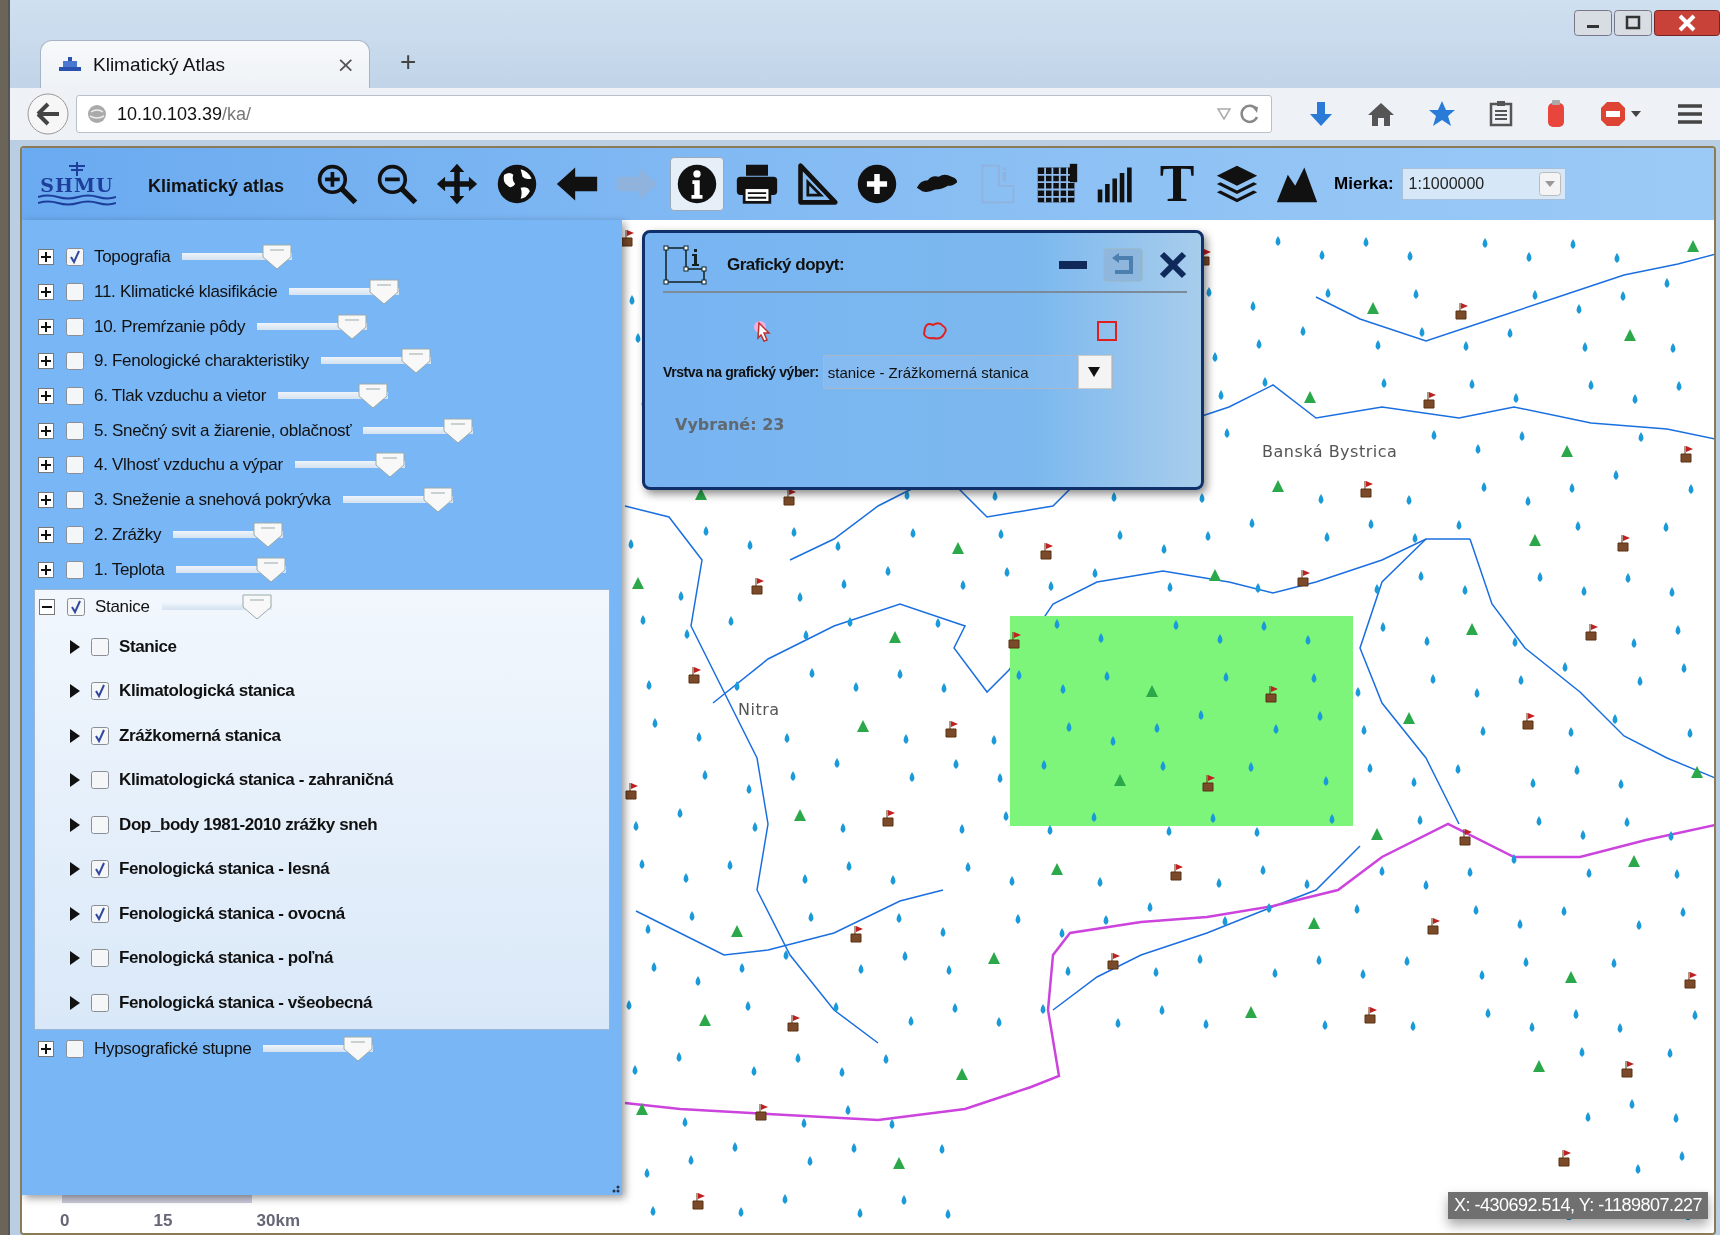 This screenshot has width=1720, height=1235. I want to click on layer-select-label: Vrstva na grafický výber:, so click(741, 372).